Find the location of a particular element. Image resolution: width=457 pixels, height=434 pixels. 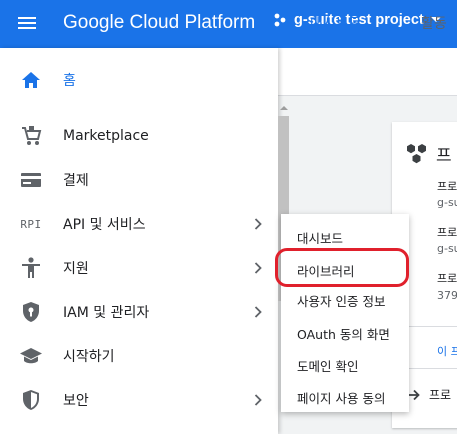

card-project-number-label: 프로 is located at coordinates (447, 278).